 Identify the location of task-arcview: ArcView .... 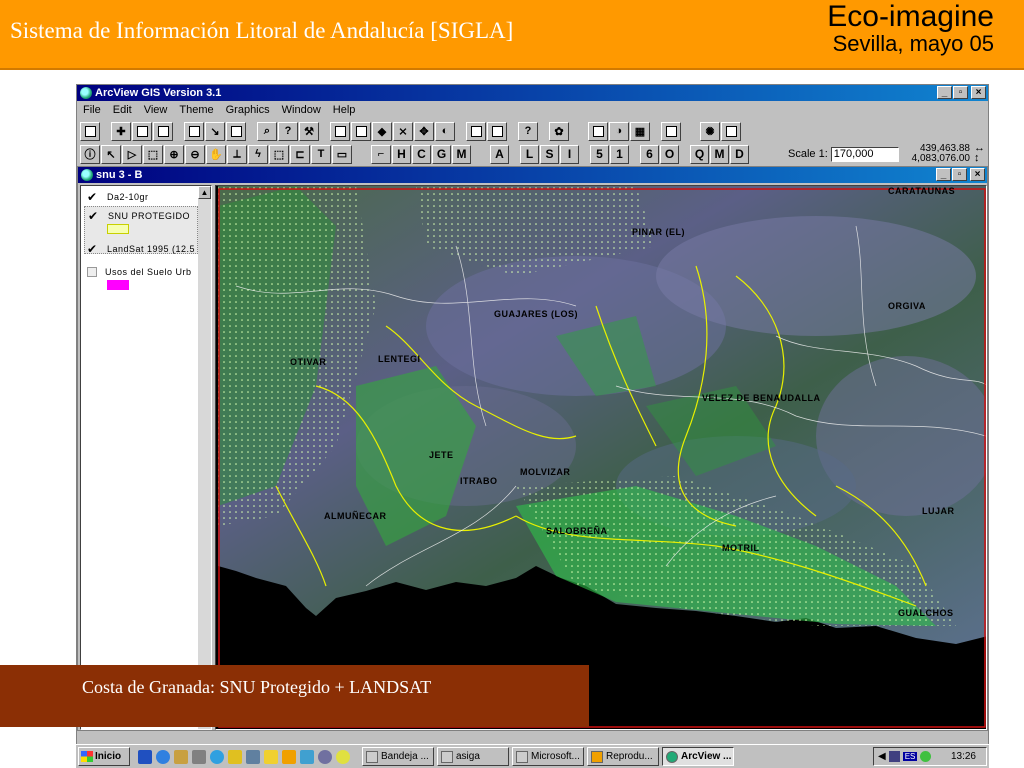
(698, 756).